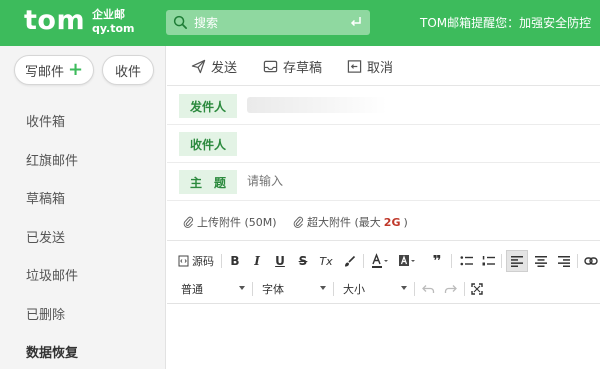  I want to click on font-family-select: 字体, so click(294, 289).